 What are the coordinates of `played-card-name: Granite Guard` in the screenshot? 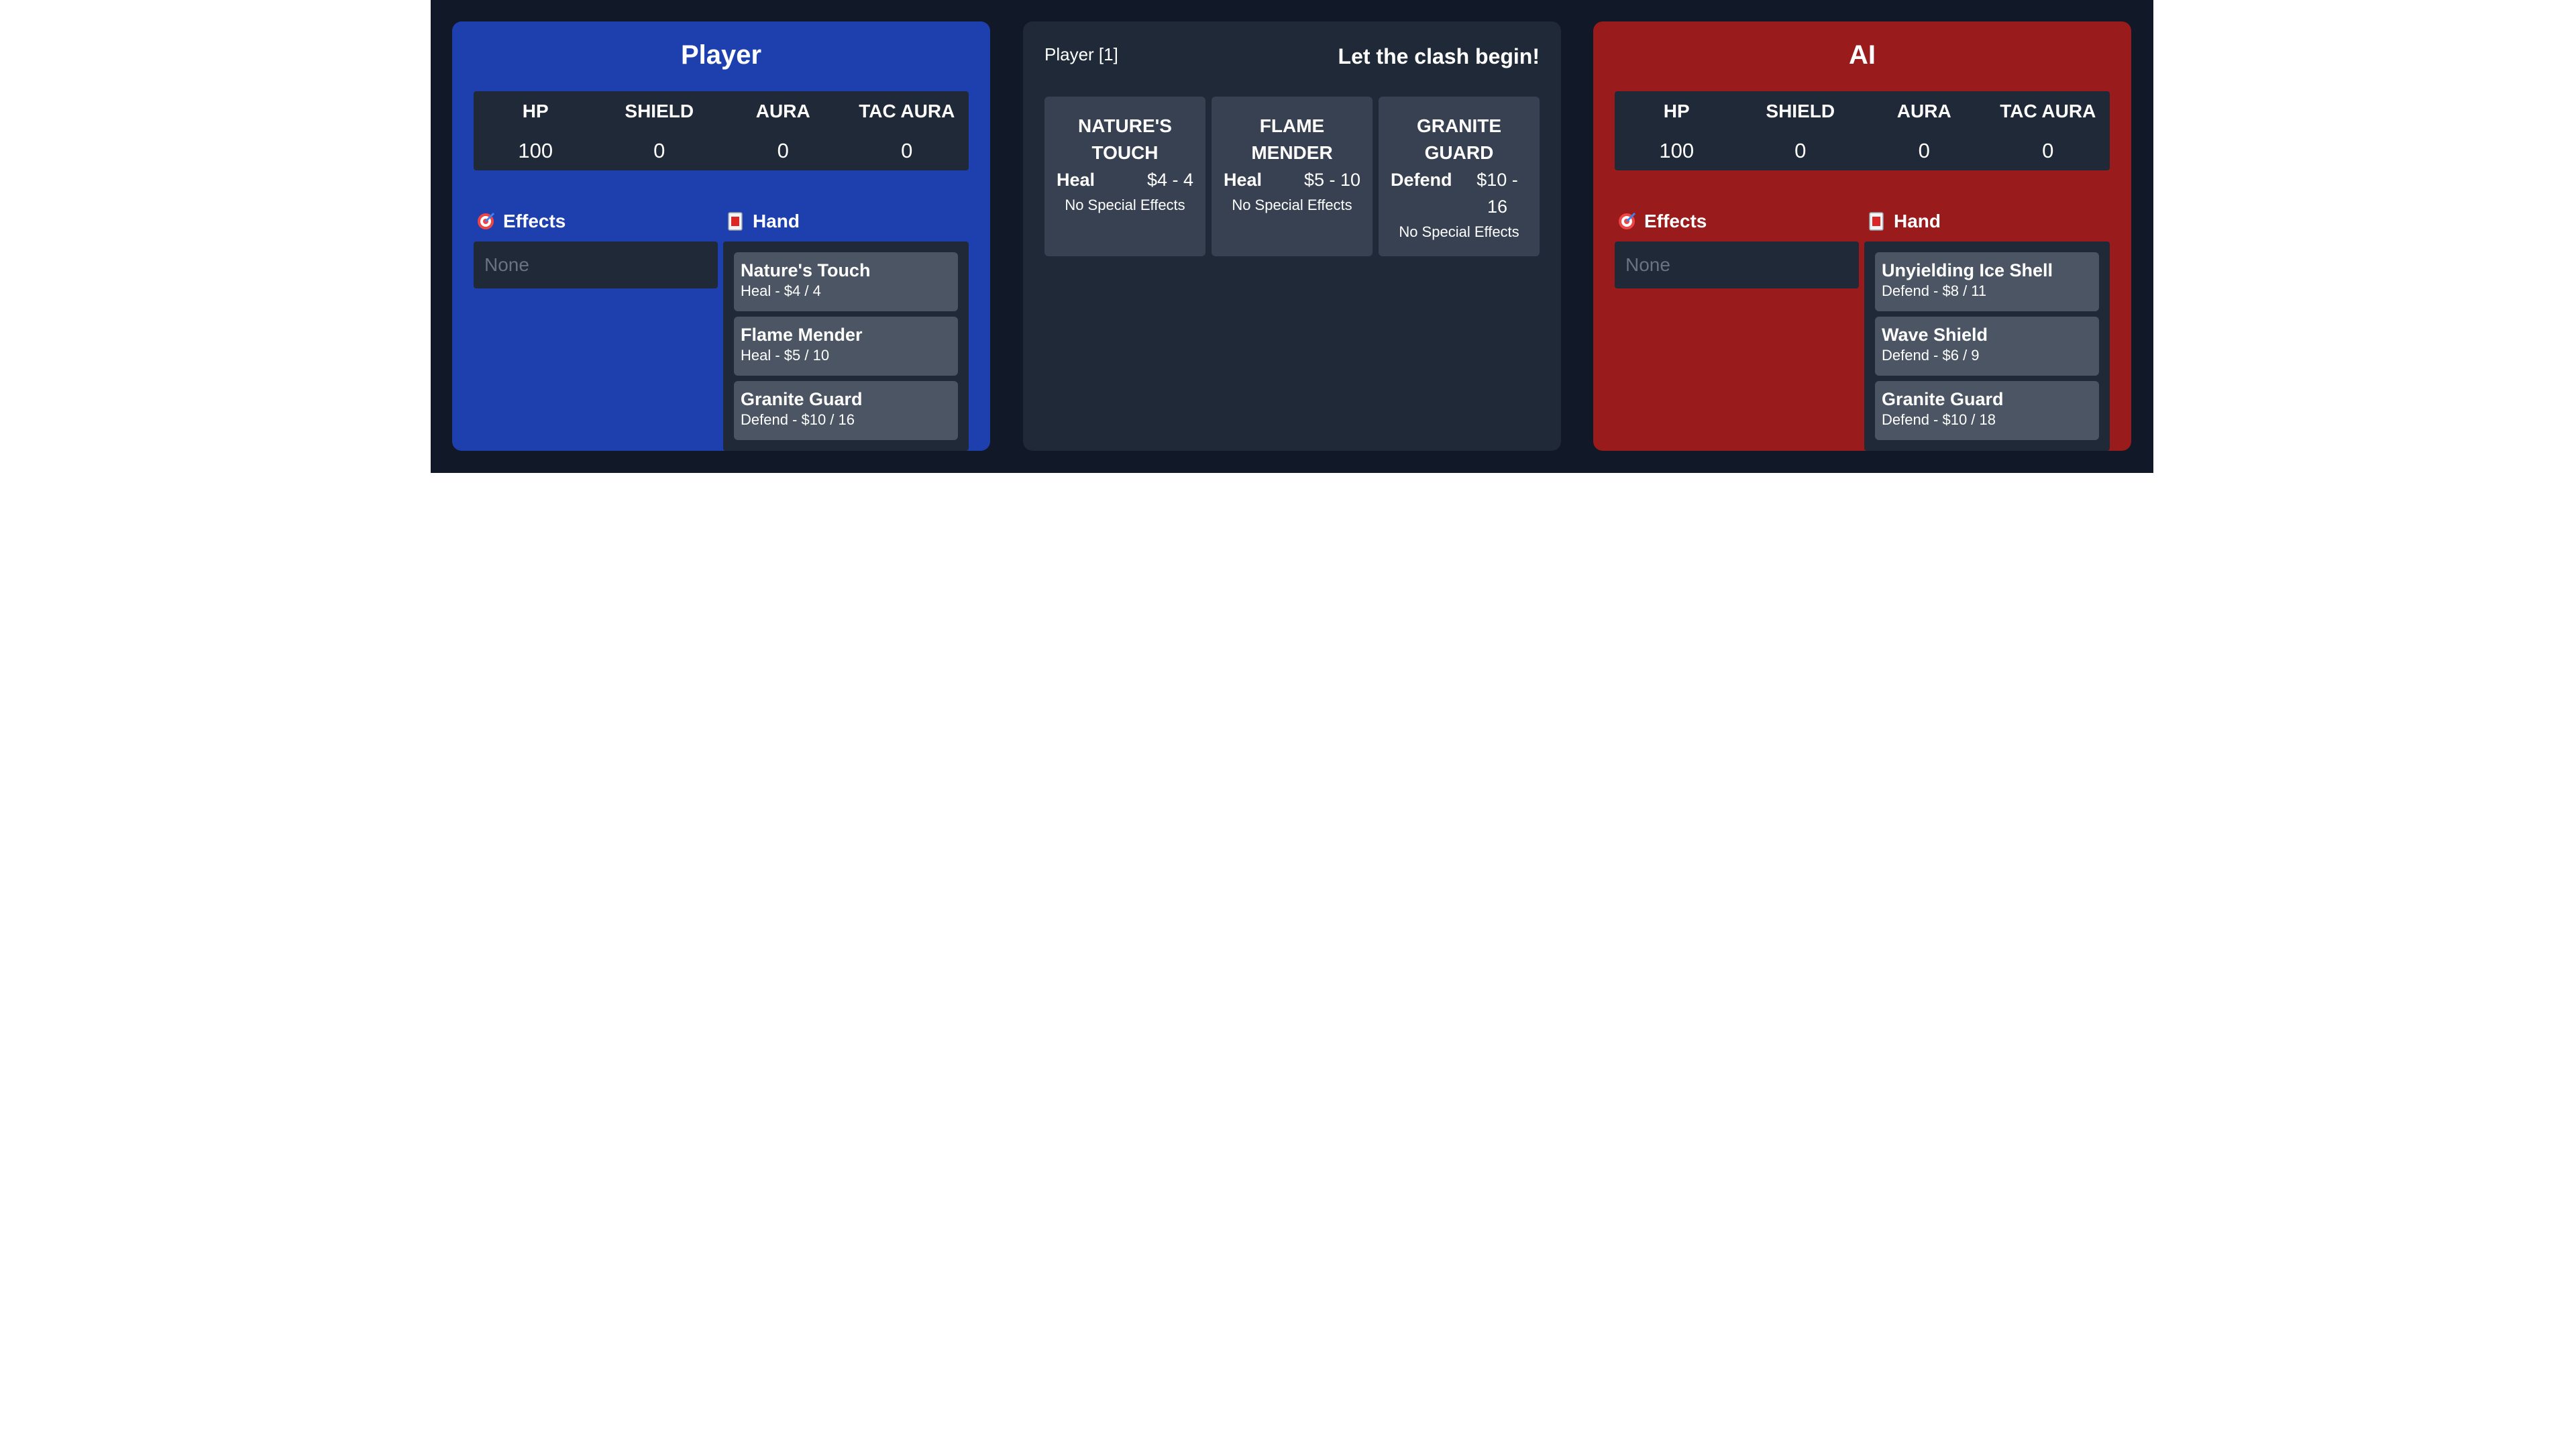 It's located at (1459, 139).